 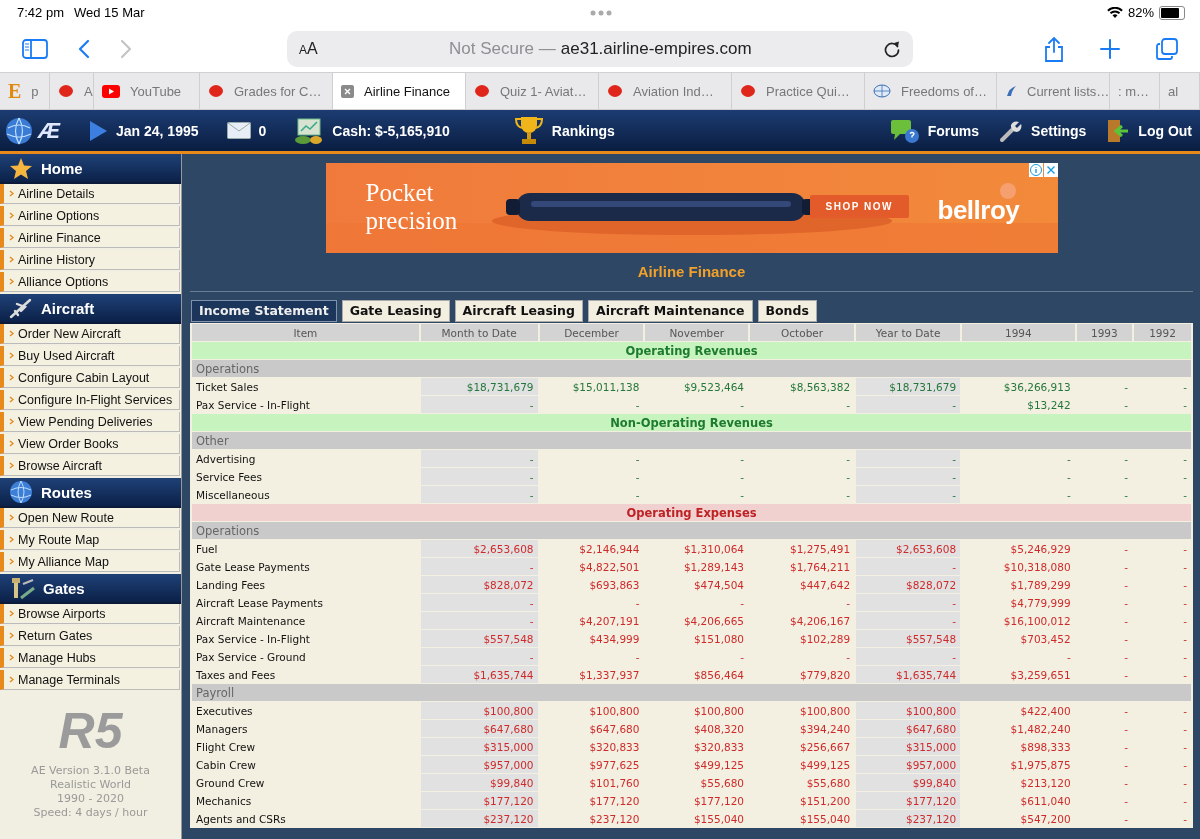 What do you see at coordinates (308, 48) in the screenshot?
I see `text-size-button: AA` at bounding box center [308, 48].